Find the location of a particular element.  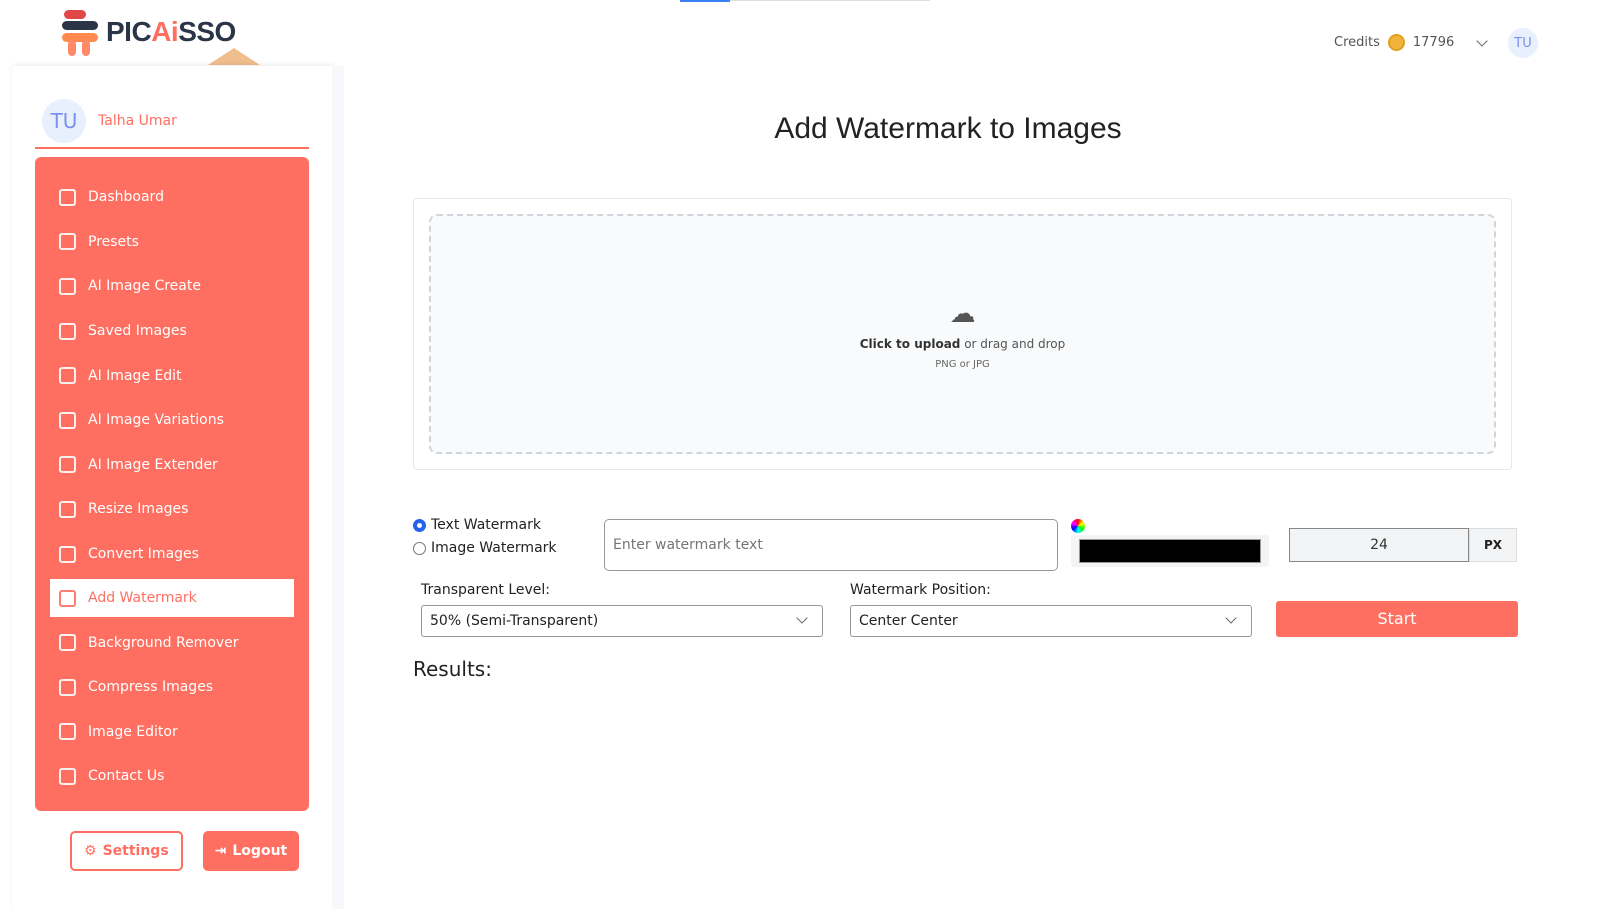

credits-label: Credits is located at coordinates (1357, 42).